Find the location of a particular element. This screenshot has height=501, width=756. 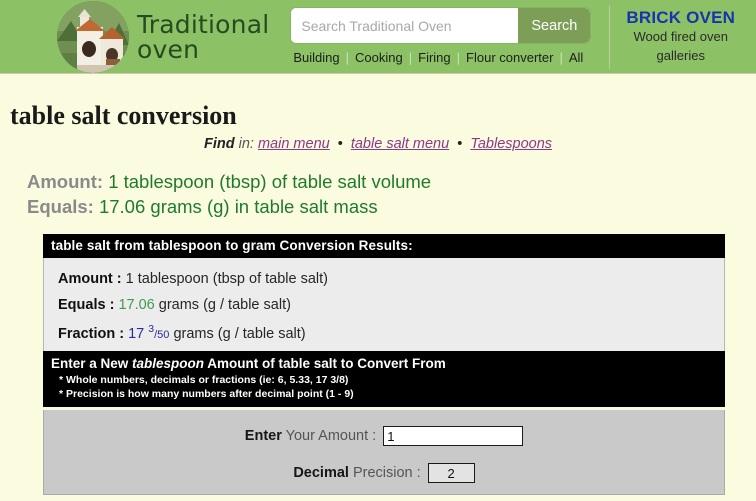

amount-input is located at coordinates (453, 436).